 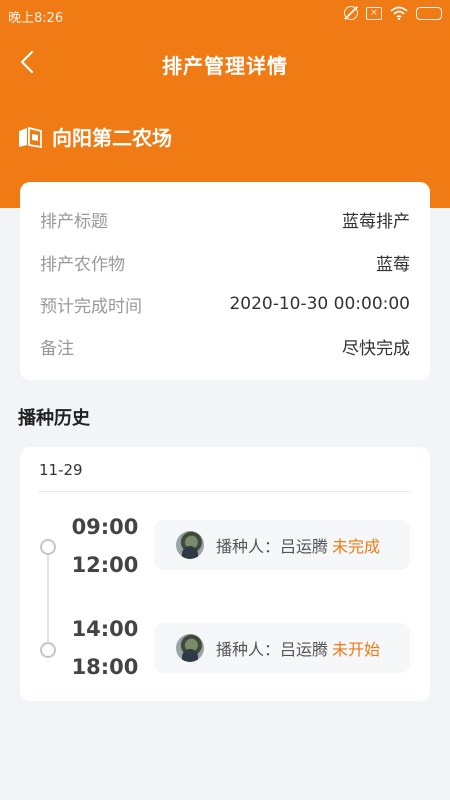 What do you see at coordinates (376, 348) in the screenshot?
I see `detail-value: 尽快完成` at bounding box center [376, 348].